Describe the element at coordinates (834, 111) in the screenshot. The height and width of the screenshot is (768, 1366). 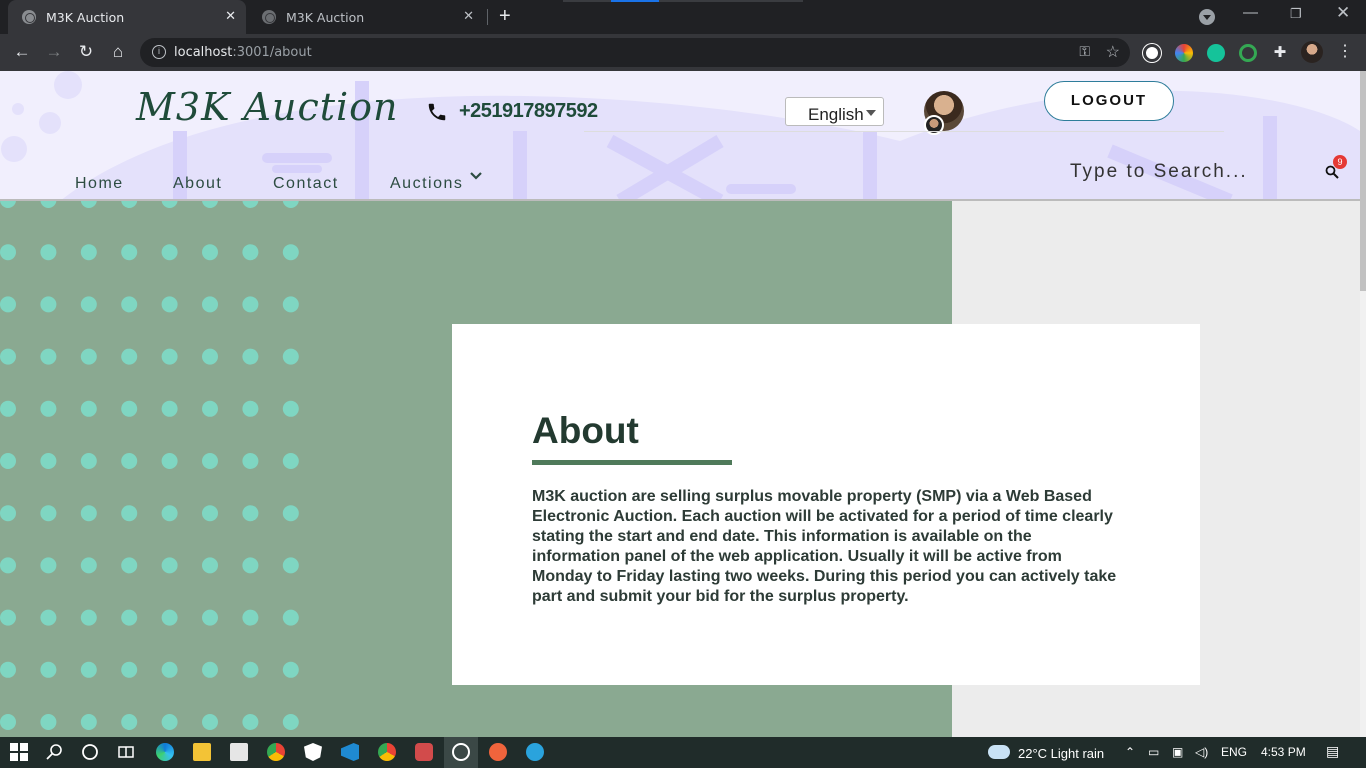
I see `language-select: English` at that location.